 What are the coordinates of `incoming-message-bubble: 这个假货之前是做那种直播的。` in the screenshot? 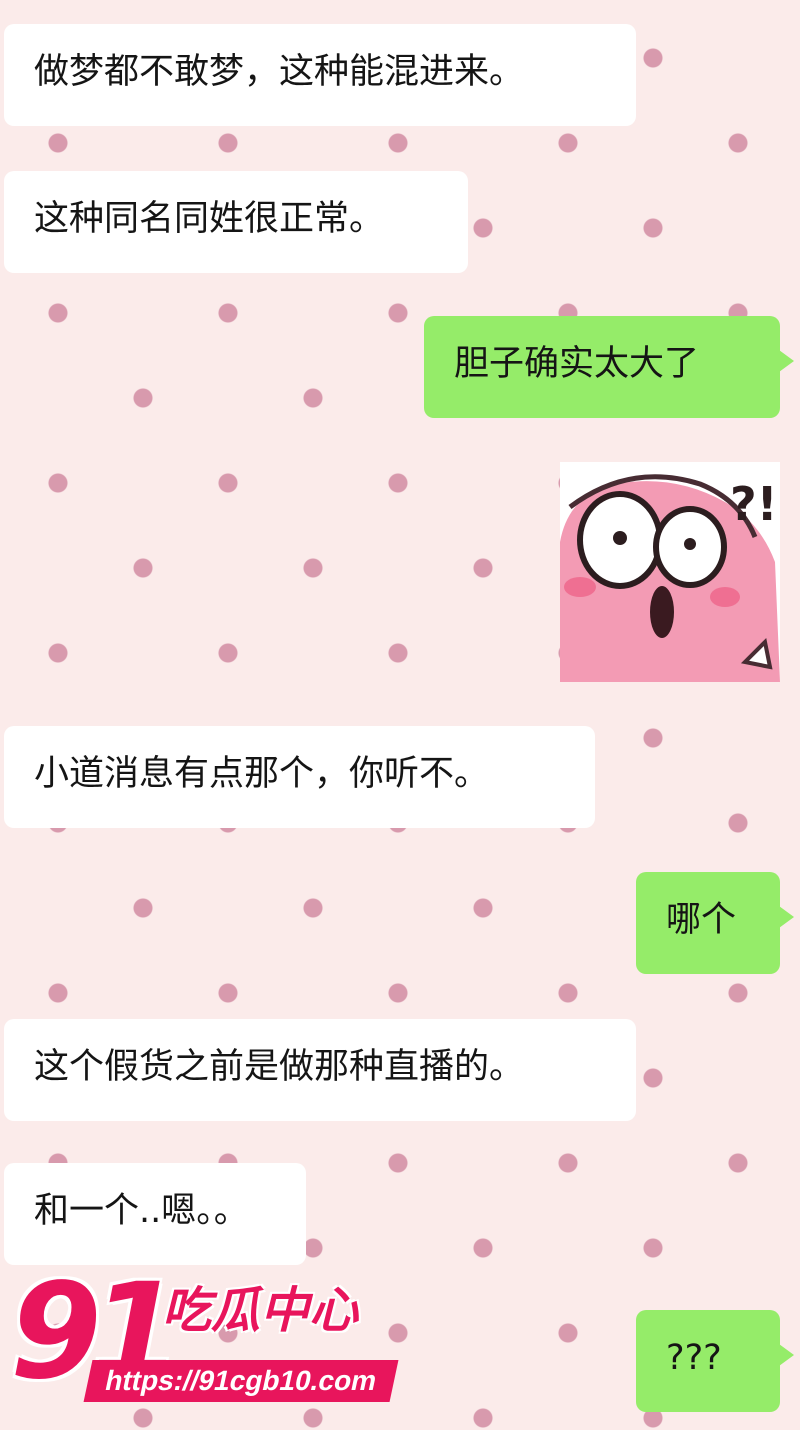 It's located at (320, 1070).